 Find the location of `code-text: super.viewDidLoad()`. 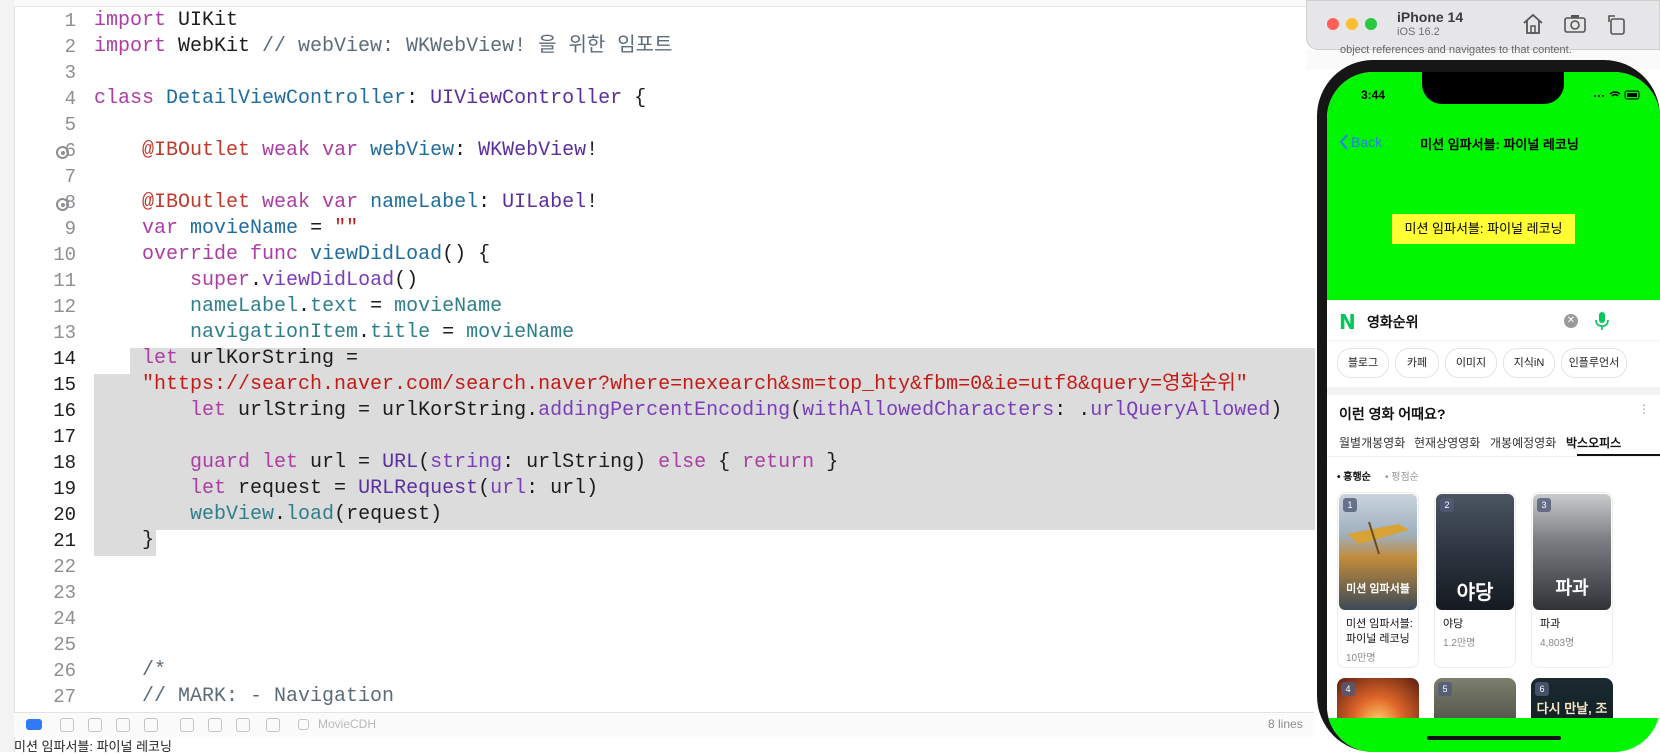

code-text: super.viewDidLoad() is located at coordinates (304, 280).